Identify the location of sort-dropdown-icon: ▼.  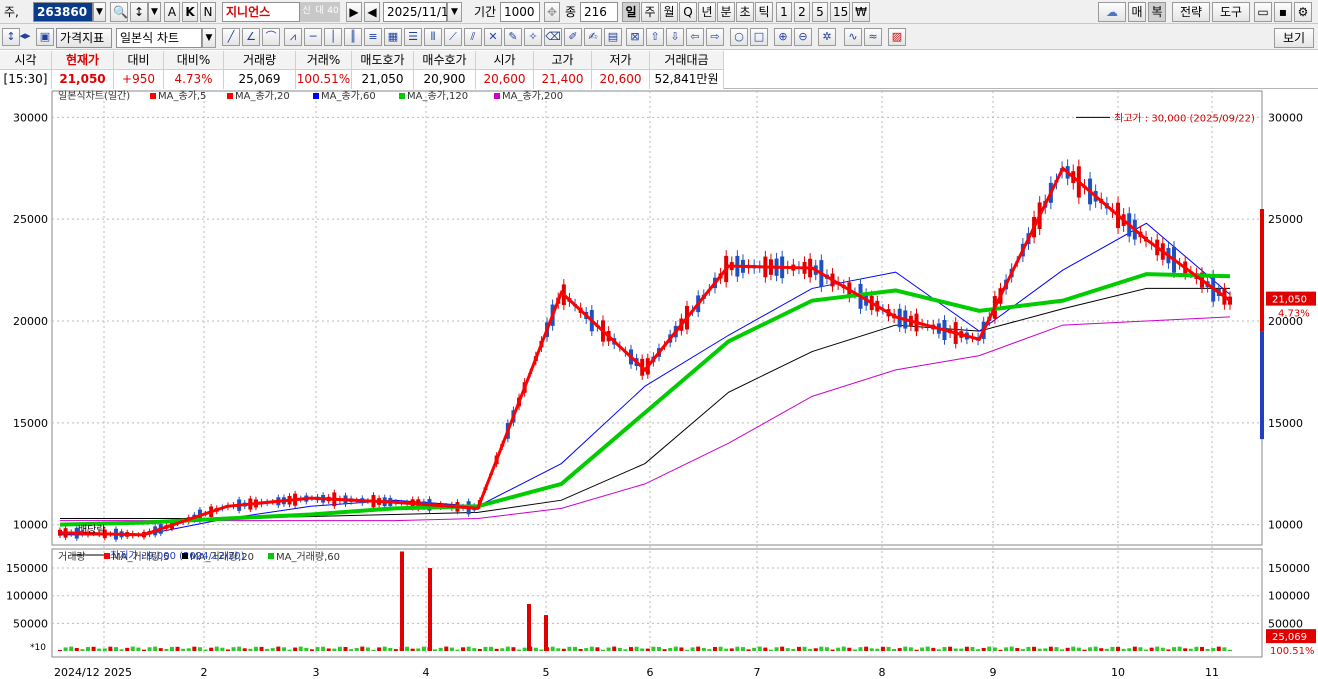
(154, 12).